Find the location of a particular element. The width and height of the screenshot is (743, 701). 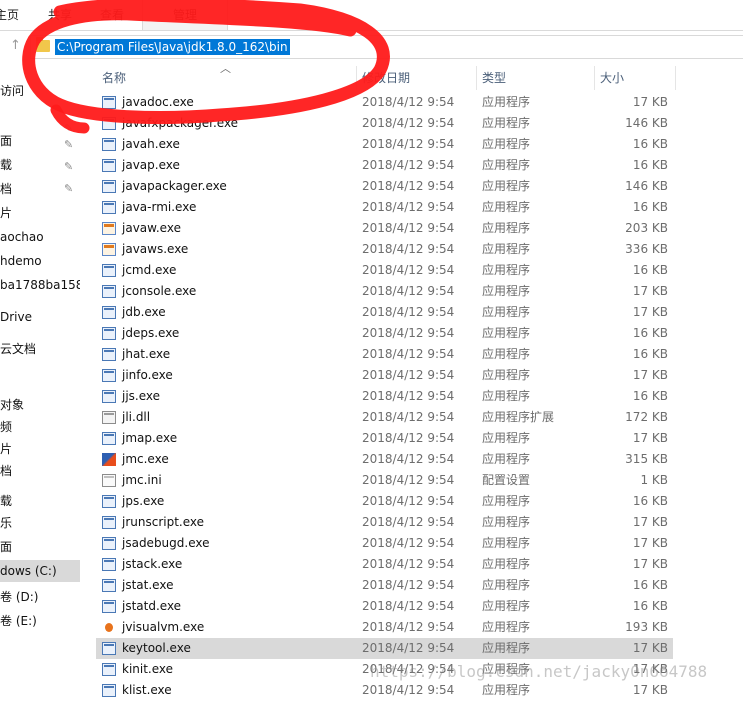

file-row: javah.exe 2018/4/12 9:54 应用程序 16 KB is located at coordinates (384, 144).